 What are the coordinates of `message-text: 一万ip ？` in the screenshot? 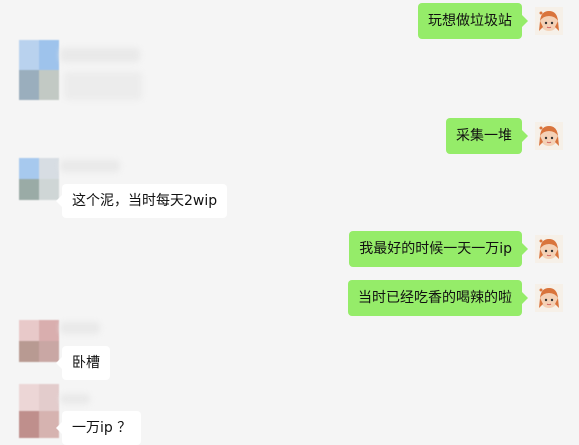 It's located at (102, 428).